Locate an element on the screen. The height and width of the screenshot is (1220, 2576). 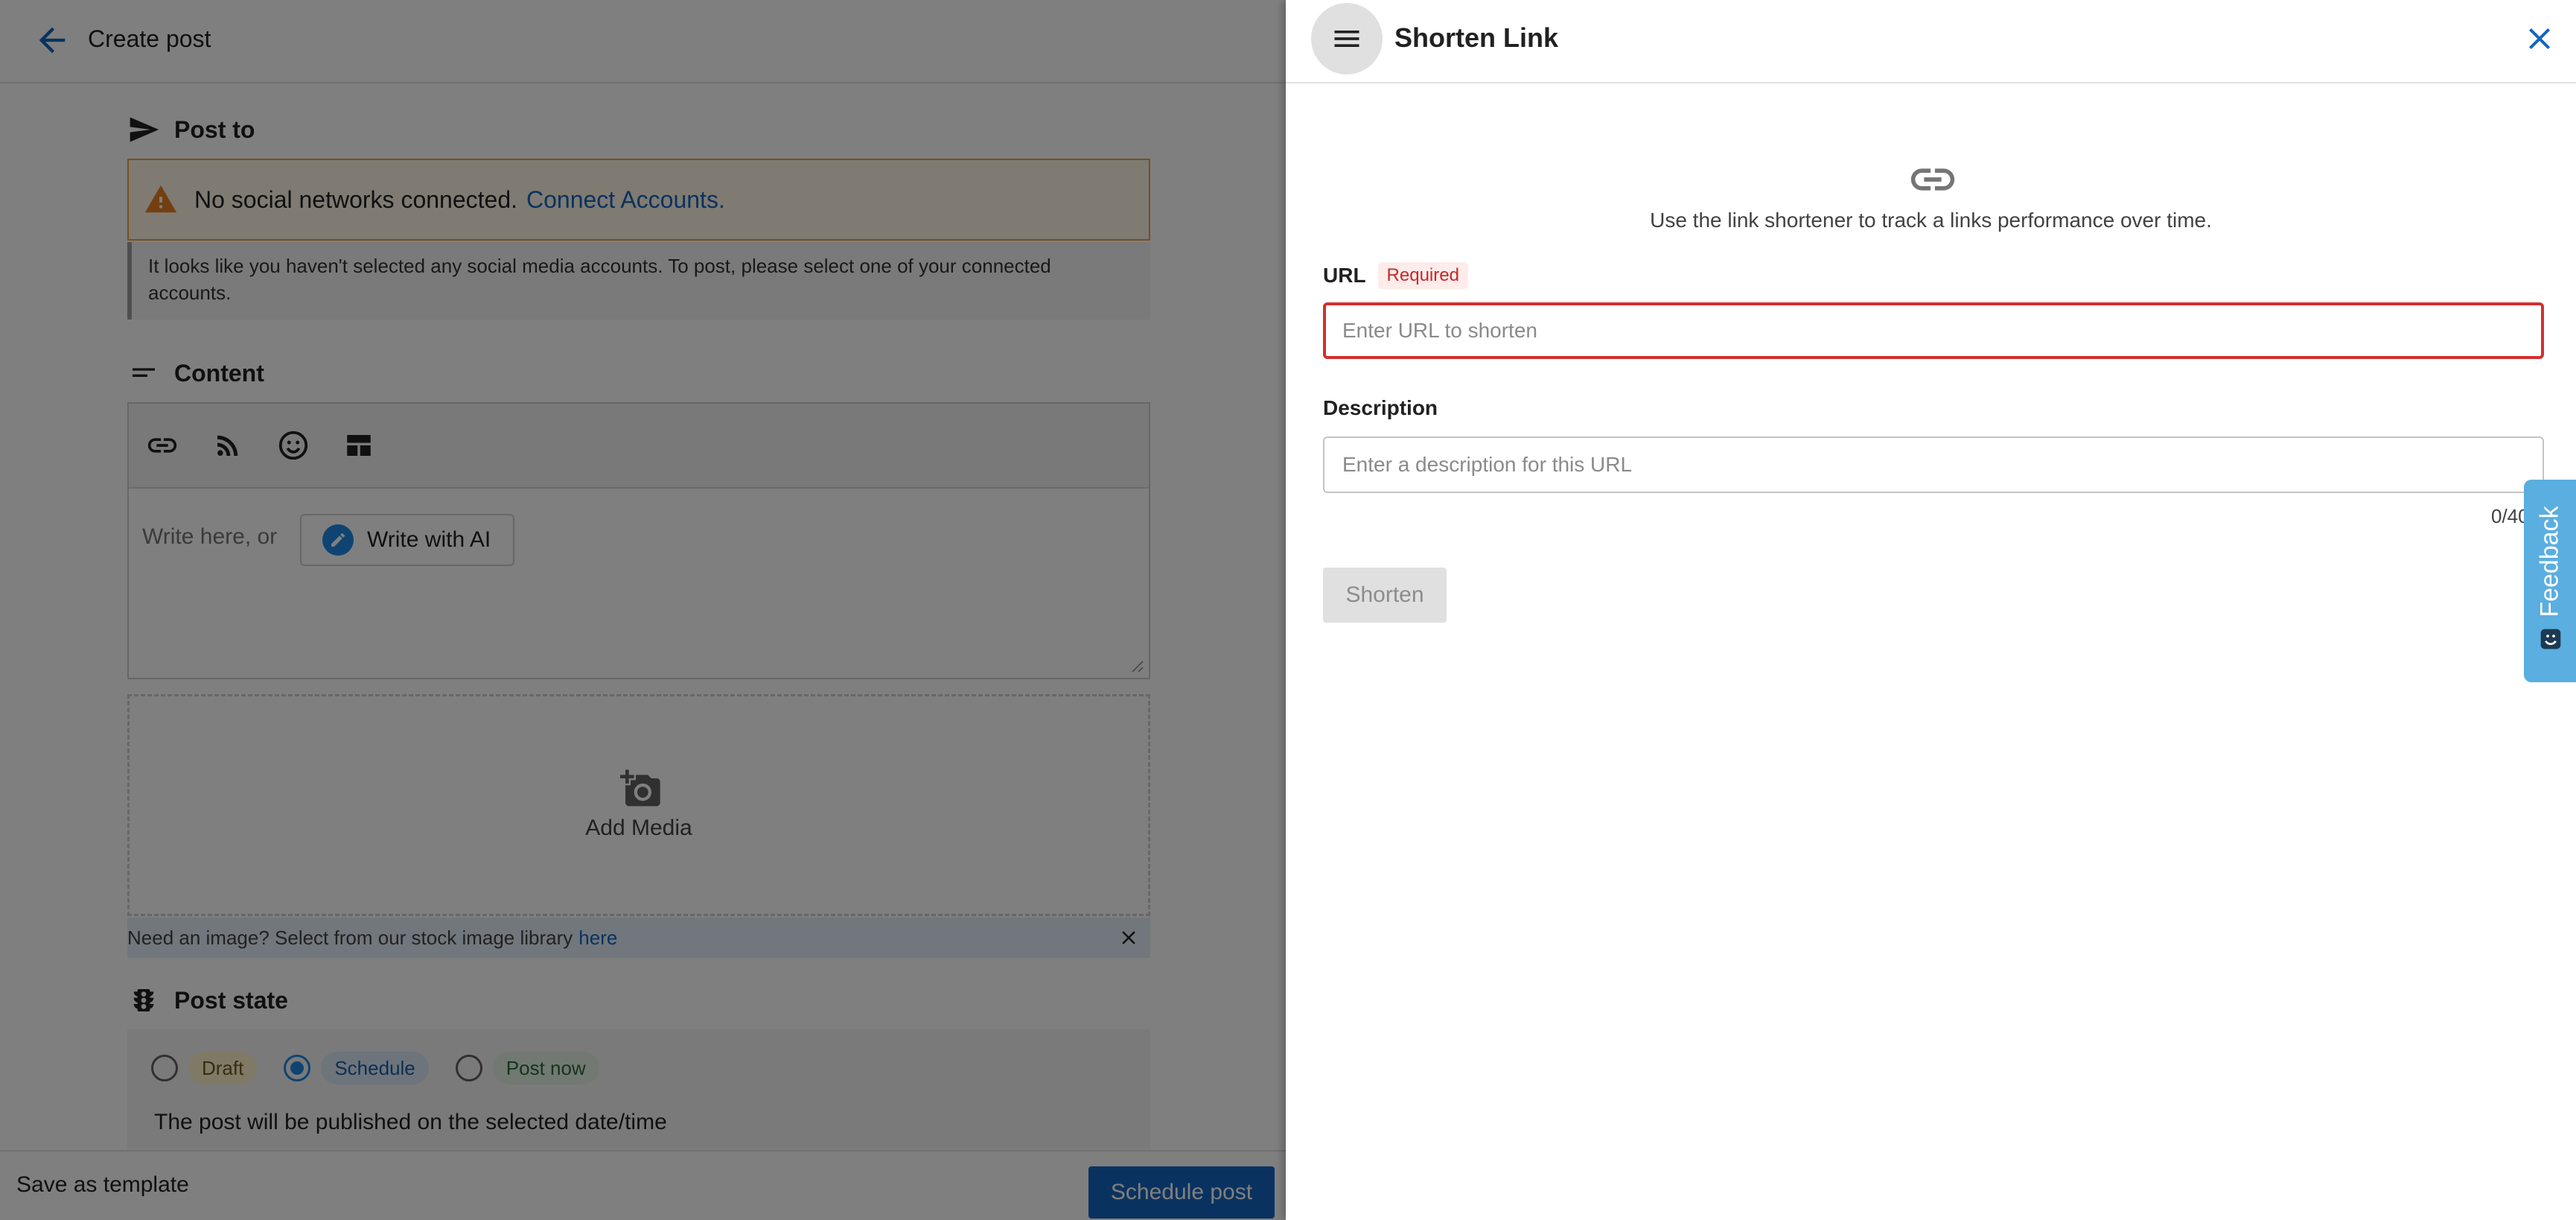
feedback-tab: Feedback is located at coordinates (2550, 581).